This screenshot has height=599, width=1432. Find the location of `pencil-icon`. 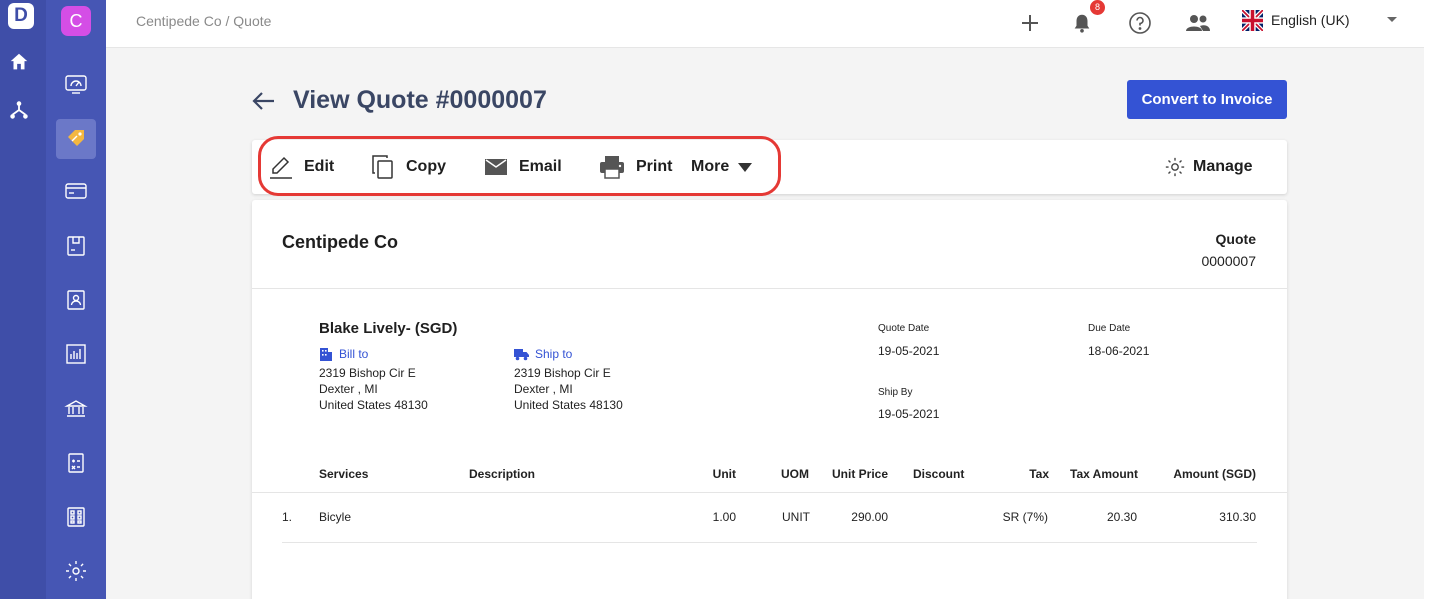

pencil-icon is located at coordinates (281, 167).